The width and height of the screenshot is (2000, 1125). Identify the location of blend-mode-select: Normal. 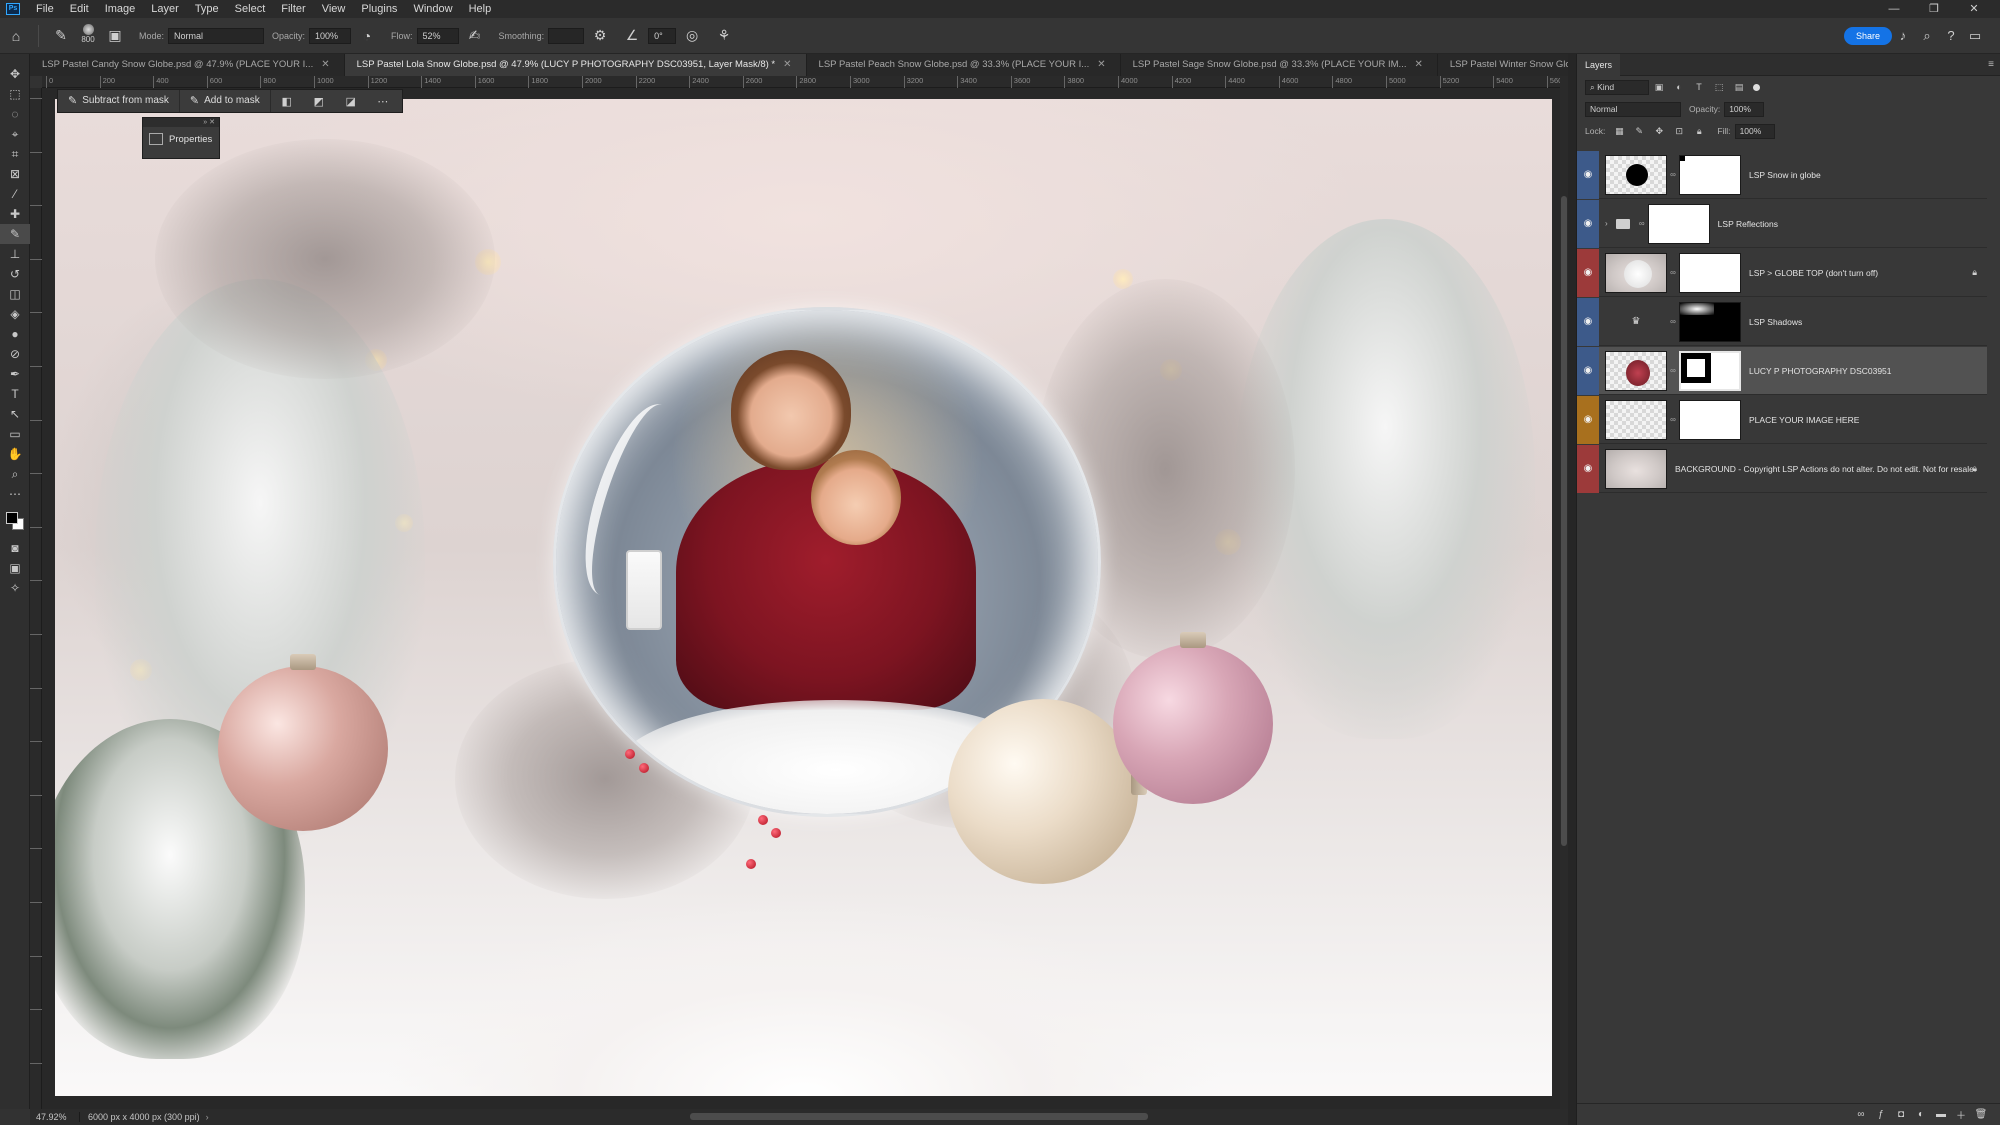
(1633, 109).